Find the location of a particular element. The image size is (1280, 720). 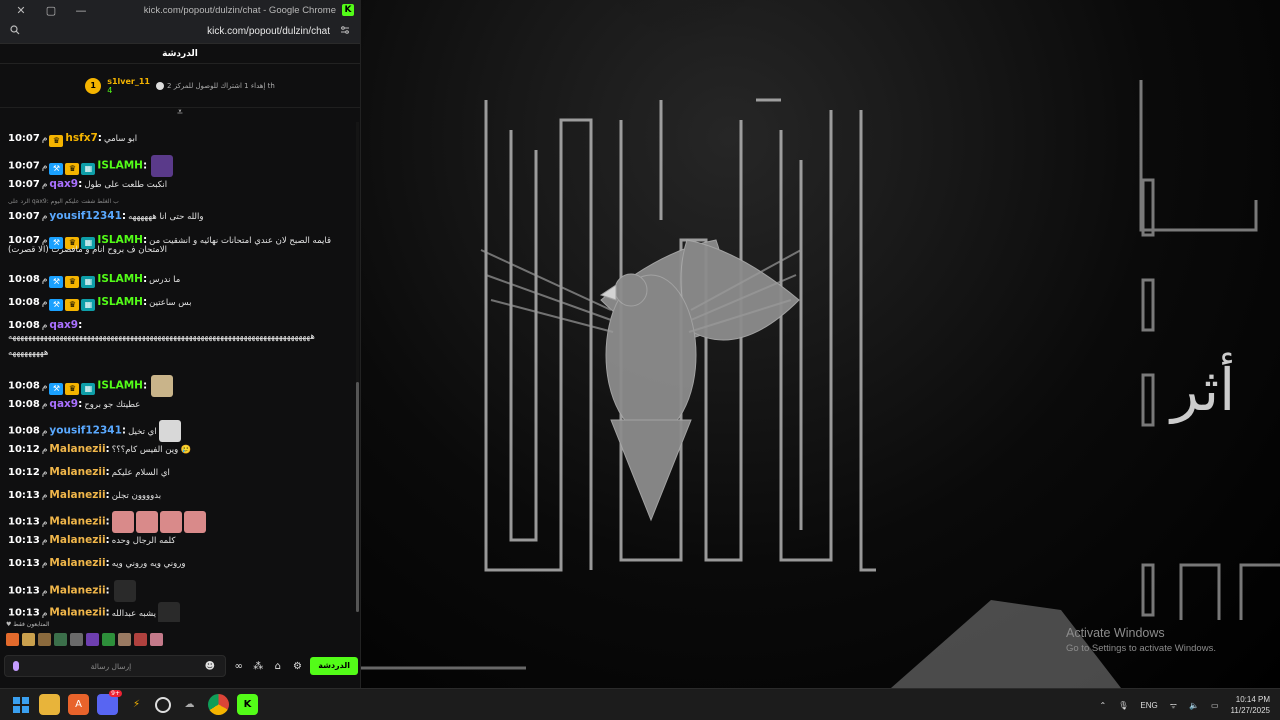

site-settings-icon is located at coordinates (345, 31).